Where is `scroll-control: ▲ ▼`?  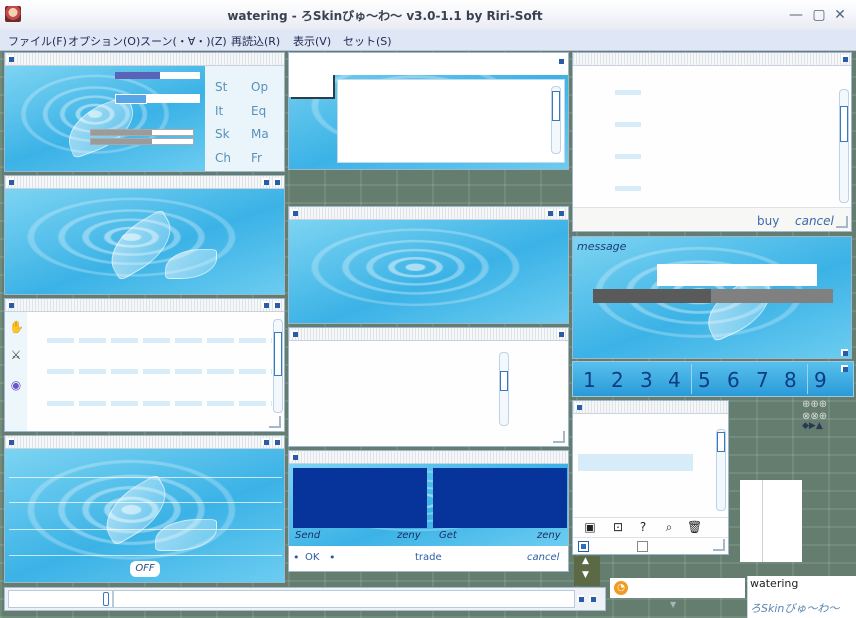 scroll-control: ▲ ▼ is located at coordinates (587, 571).